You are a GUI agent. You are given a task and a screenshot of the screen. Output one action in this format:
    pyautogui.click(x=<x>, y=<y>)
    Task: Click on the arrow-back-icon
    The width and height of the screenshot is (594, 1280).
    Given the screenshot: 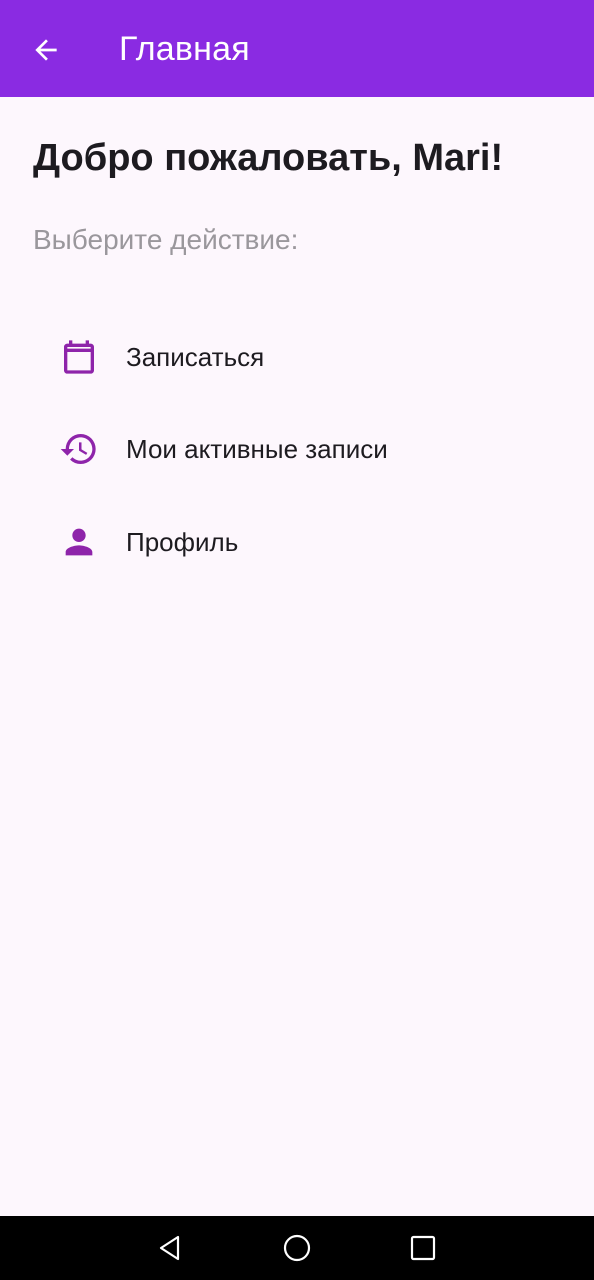 What is the action you would take?
    pyautogui.click(x=46, y=50)
    